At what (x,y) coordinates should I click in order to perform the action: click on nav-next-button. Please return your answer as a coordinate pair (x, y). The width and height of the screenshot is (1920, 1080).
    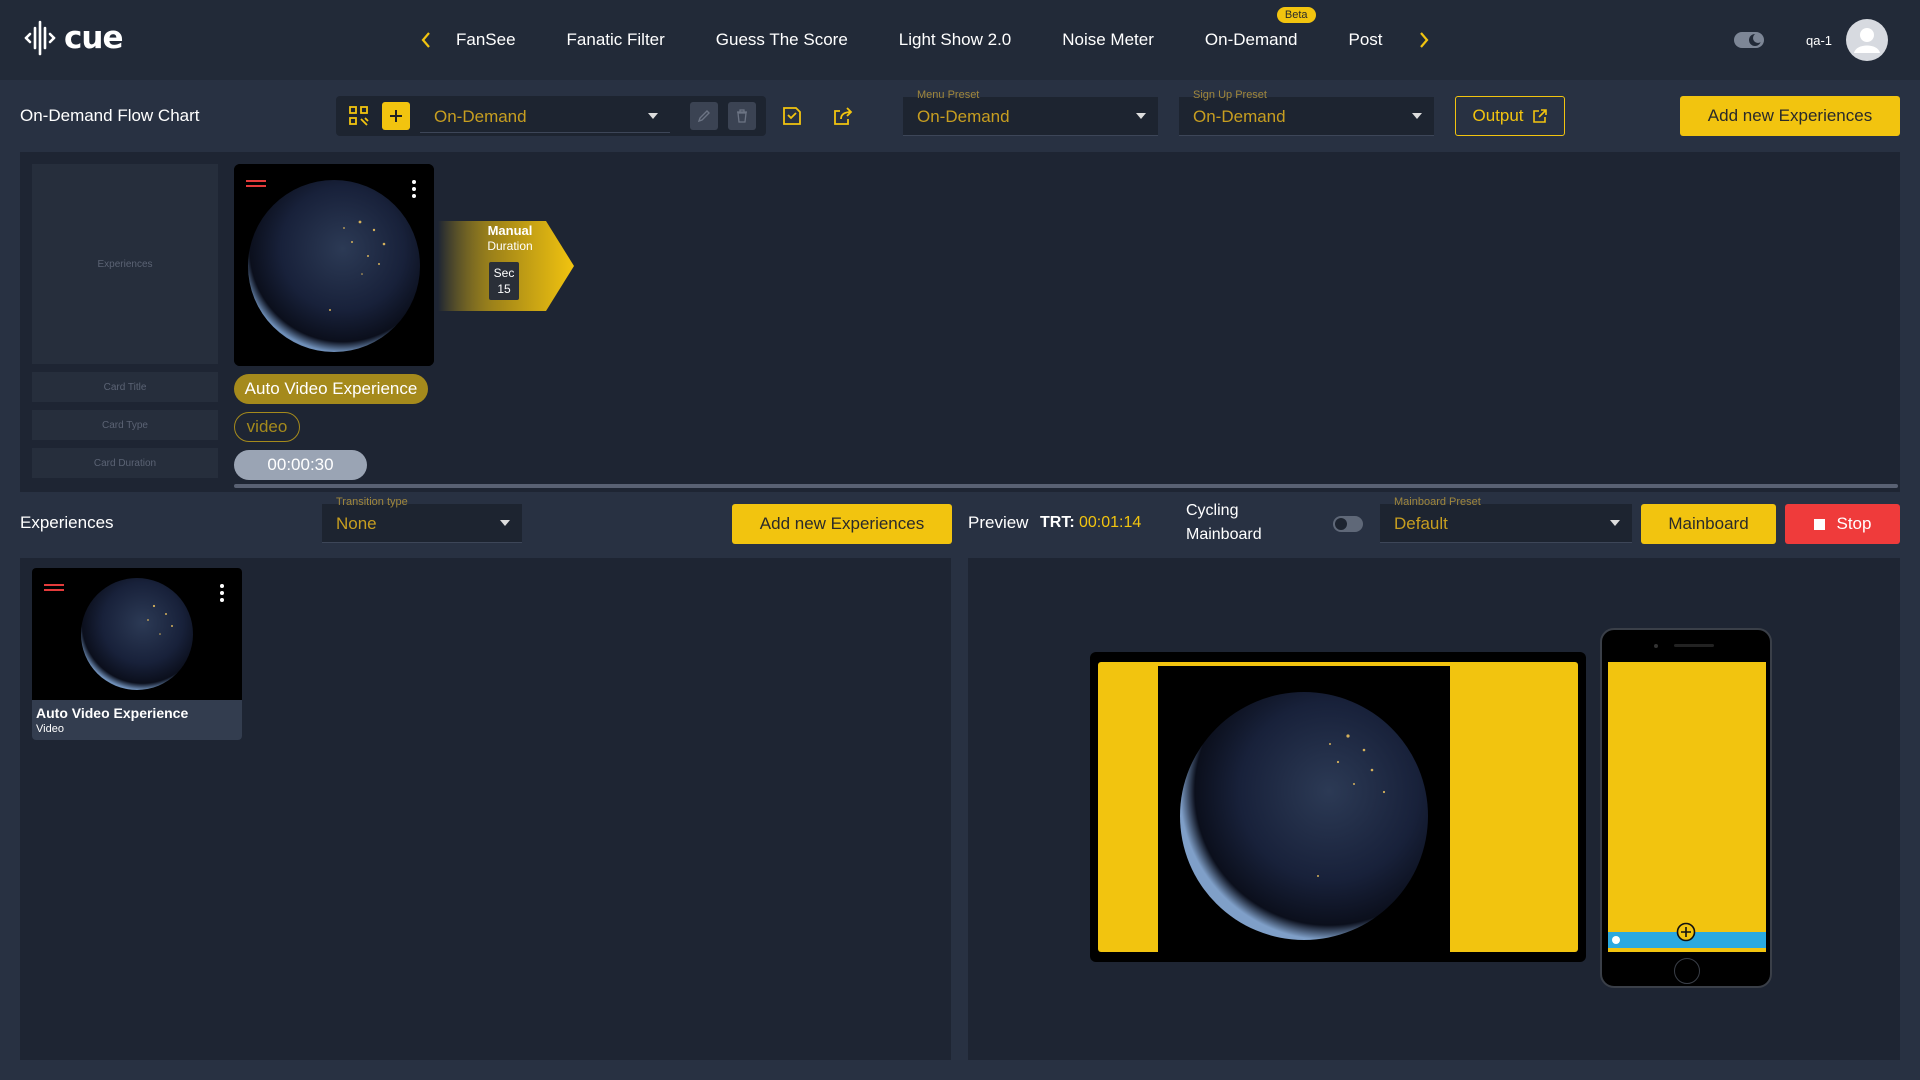
    Looking at the image, I should click on (1424, 40).